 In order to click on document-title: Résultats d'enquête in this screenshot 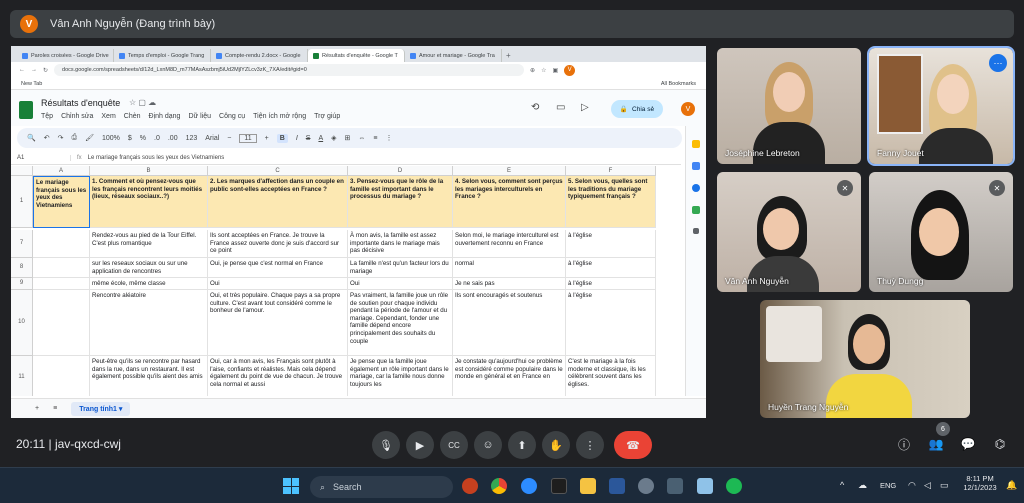, I will do `click(80, 103)`.